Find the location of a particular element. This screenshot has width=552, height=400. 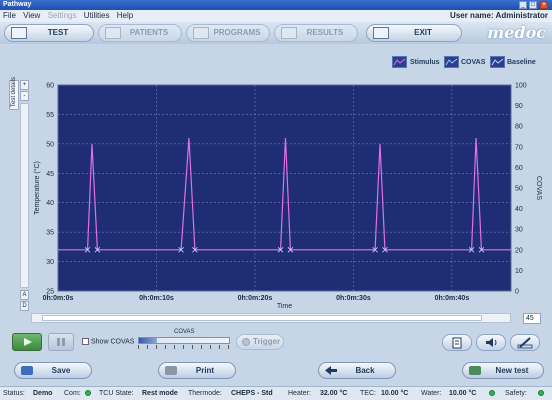

print-button: Print is located at coordinates (197, 370).